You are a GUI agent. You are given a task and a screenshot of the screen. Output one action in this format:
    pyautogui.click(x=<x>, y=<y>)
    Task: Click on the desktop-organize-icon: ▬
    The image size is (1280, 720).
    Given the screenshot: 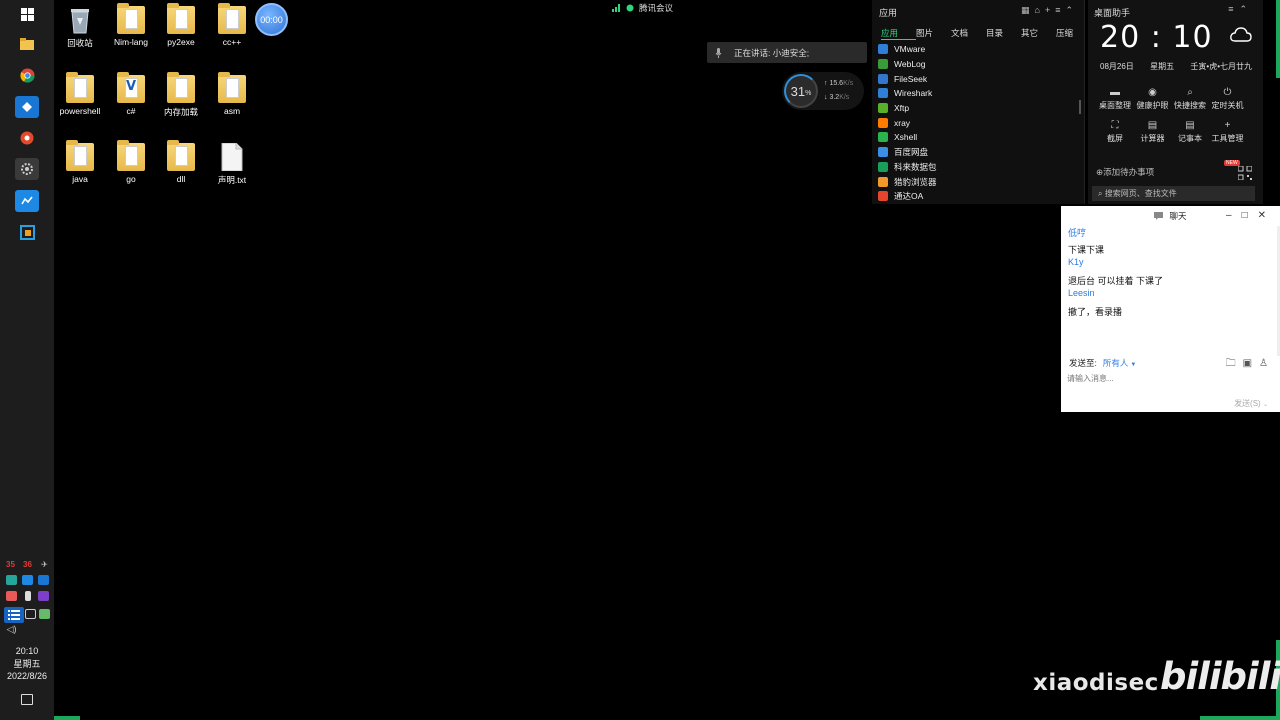 What is the action you would take?
    pyautogui.click(x=1115, y=92)
    